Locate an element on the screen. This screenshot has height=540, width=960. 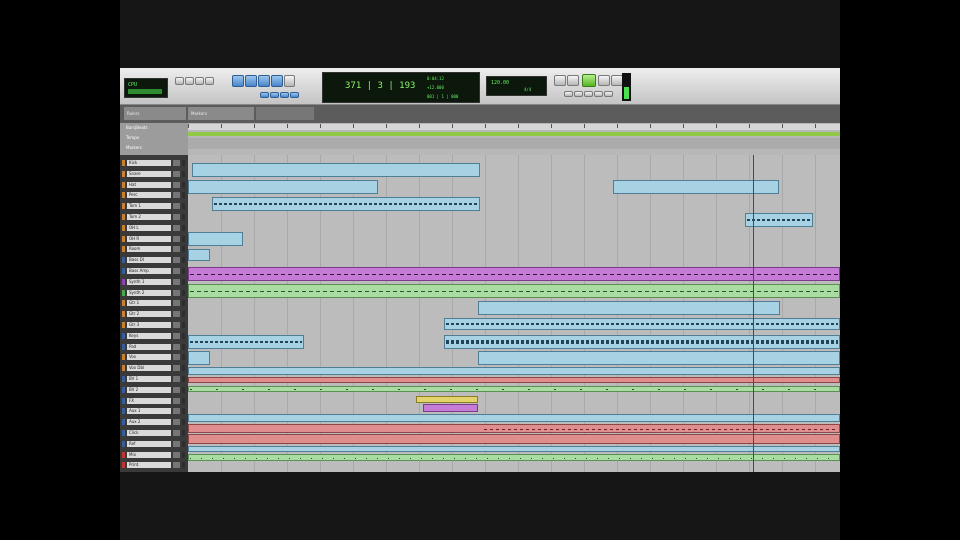
ruler-tab-empty is located at coordinates (285, 113).